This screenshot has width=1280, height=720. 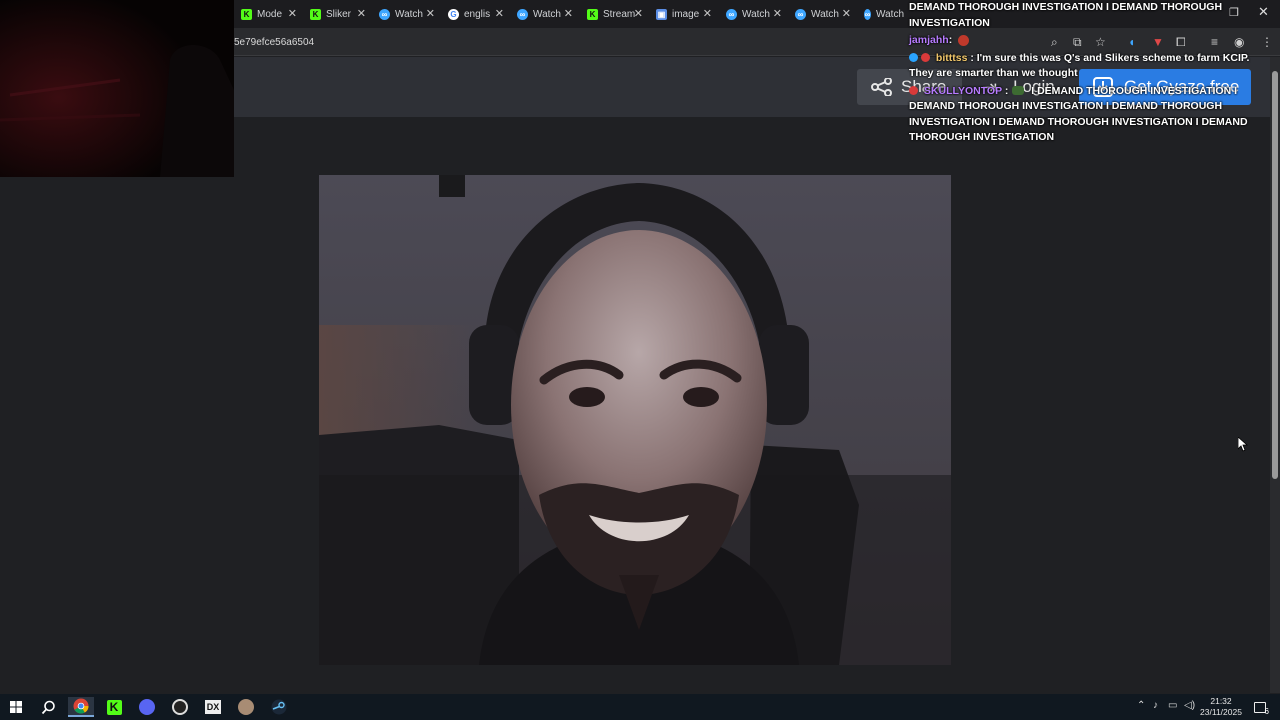 I want to click on webcam-overlay, so click(x=117, y=88).